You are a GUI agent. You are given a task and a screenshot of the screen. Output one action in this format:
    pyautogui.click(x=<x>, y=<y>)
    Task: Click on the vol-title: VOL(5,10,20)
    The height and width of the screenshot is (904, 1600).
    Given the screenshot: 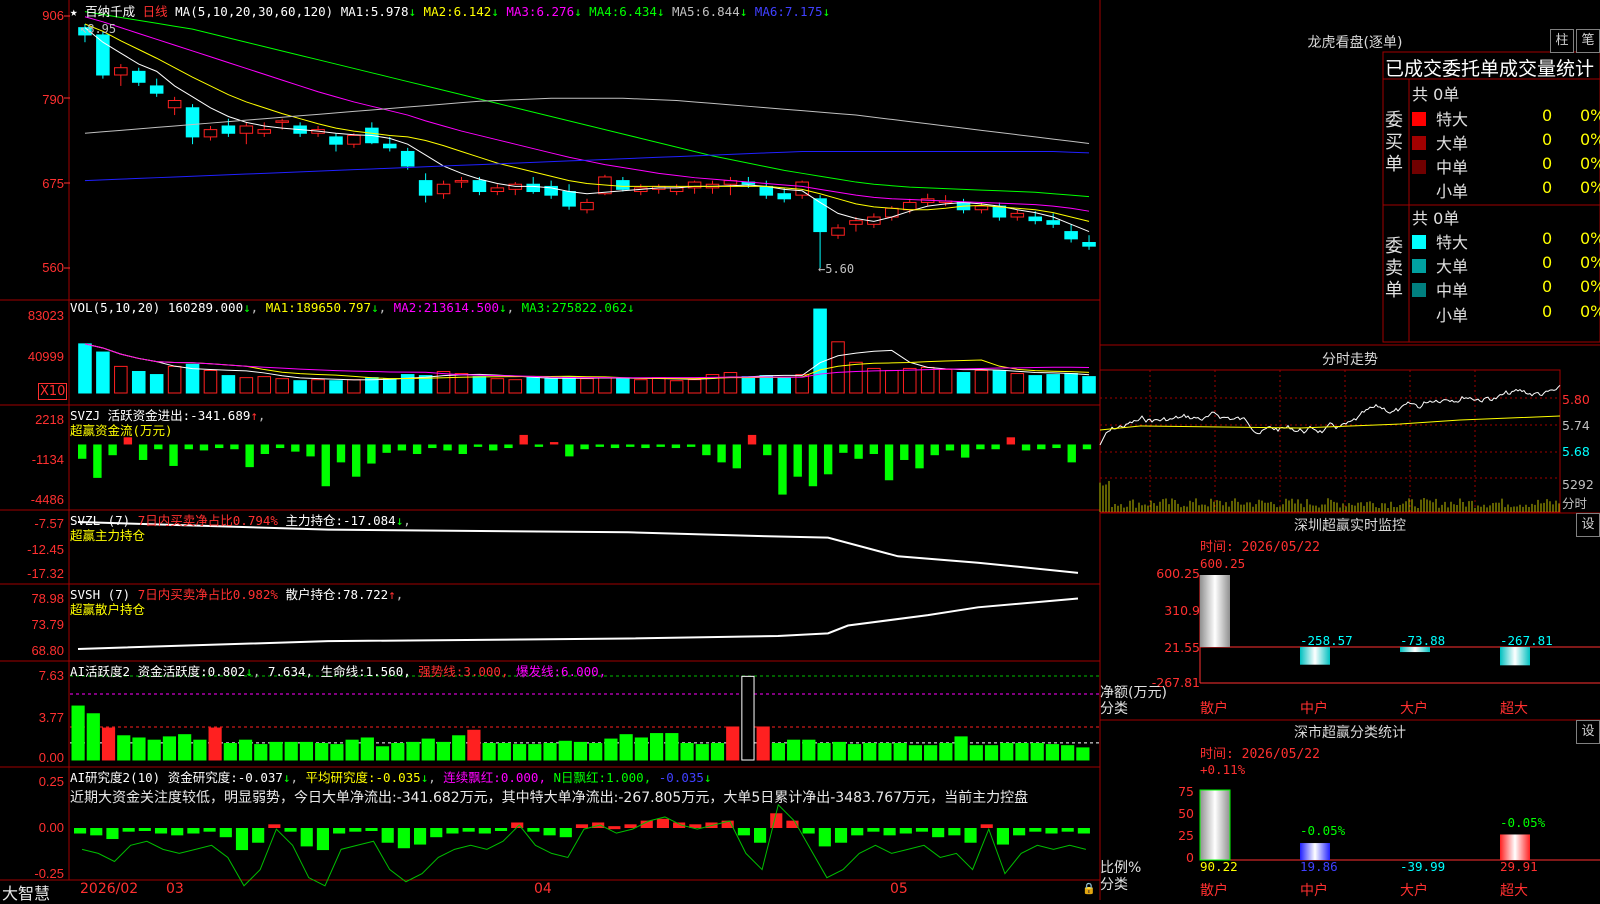 What is the action you would take?
    pyautogui.click(x=115, y=307)
    